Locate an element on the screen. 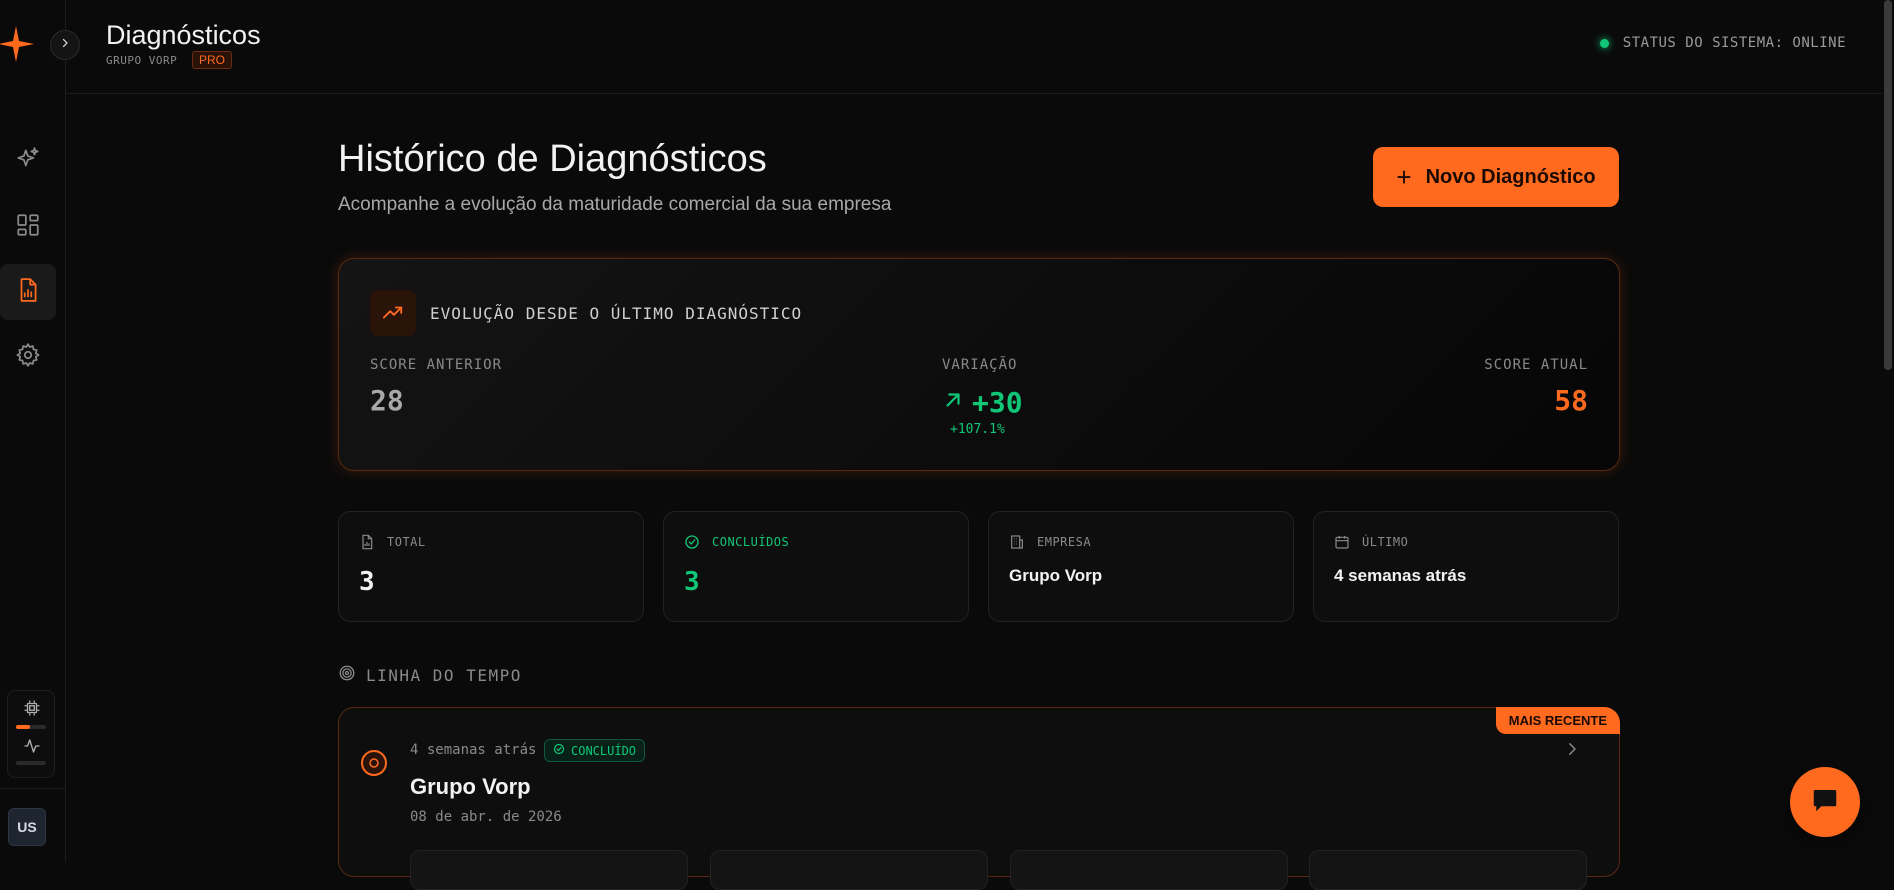  entry-company: Grupo Vorp is located at coordinates (470, 786).